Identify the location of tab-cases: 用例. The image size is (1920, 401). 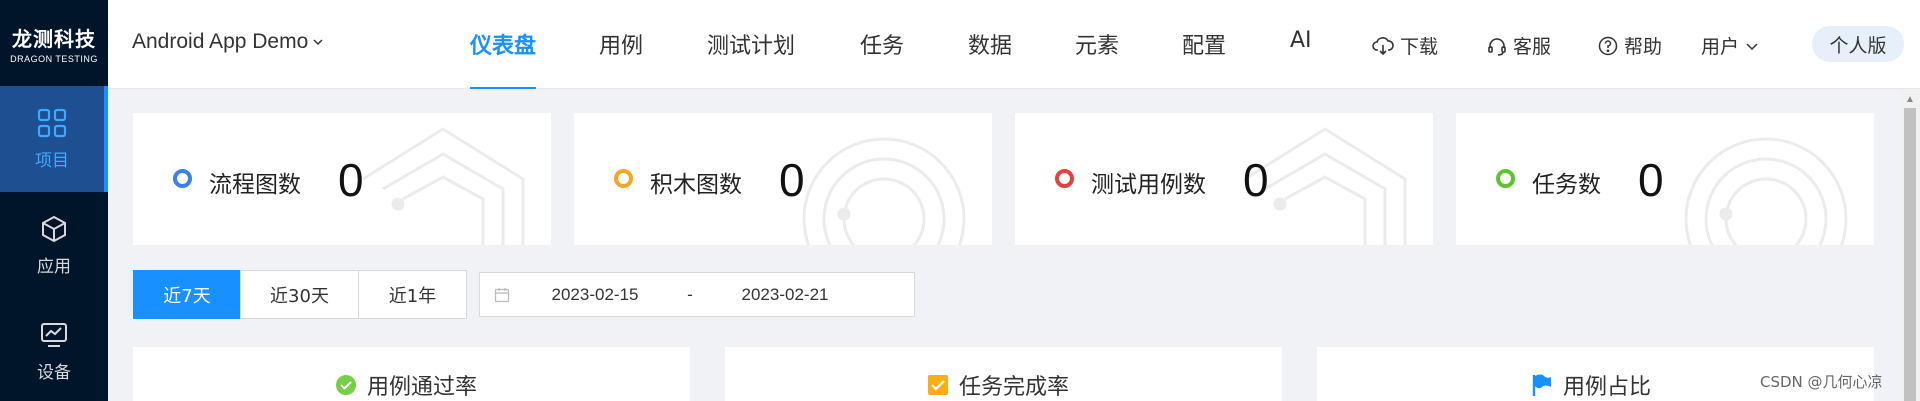
(621, 58).